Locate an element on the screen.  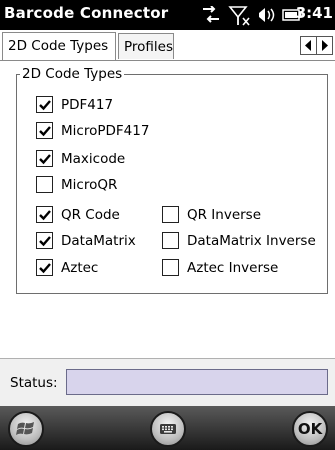
tab-scroll-right-button is located at coordinates (324, 45).